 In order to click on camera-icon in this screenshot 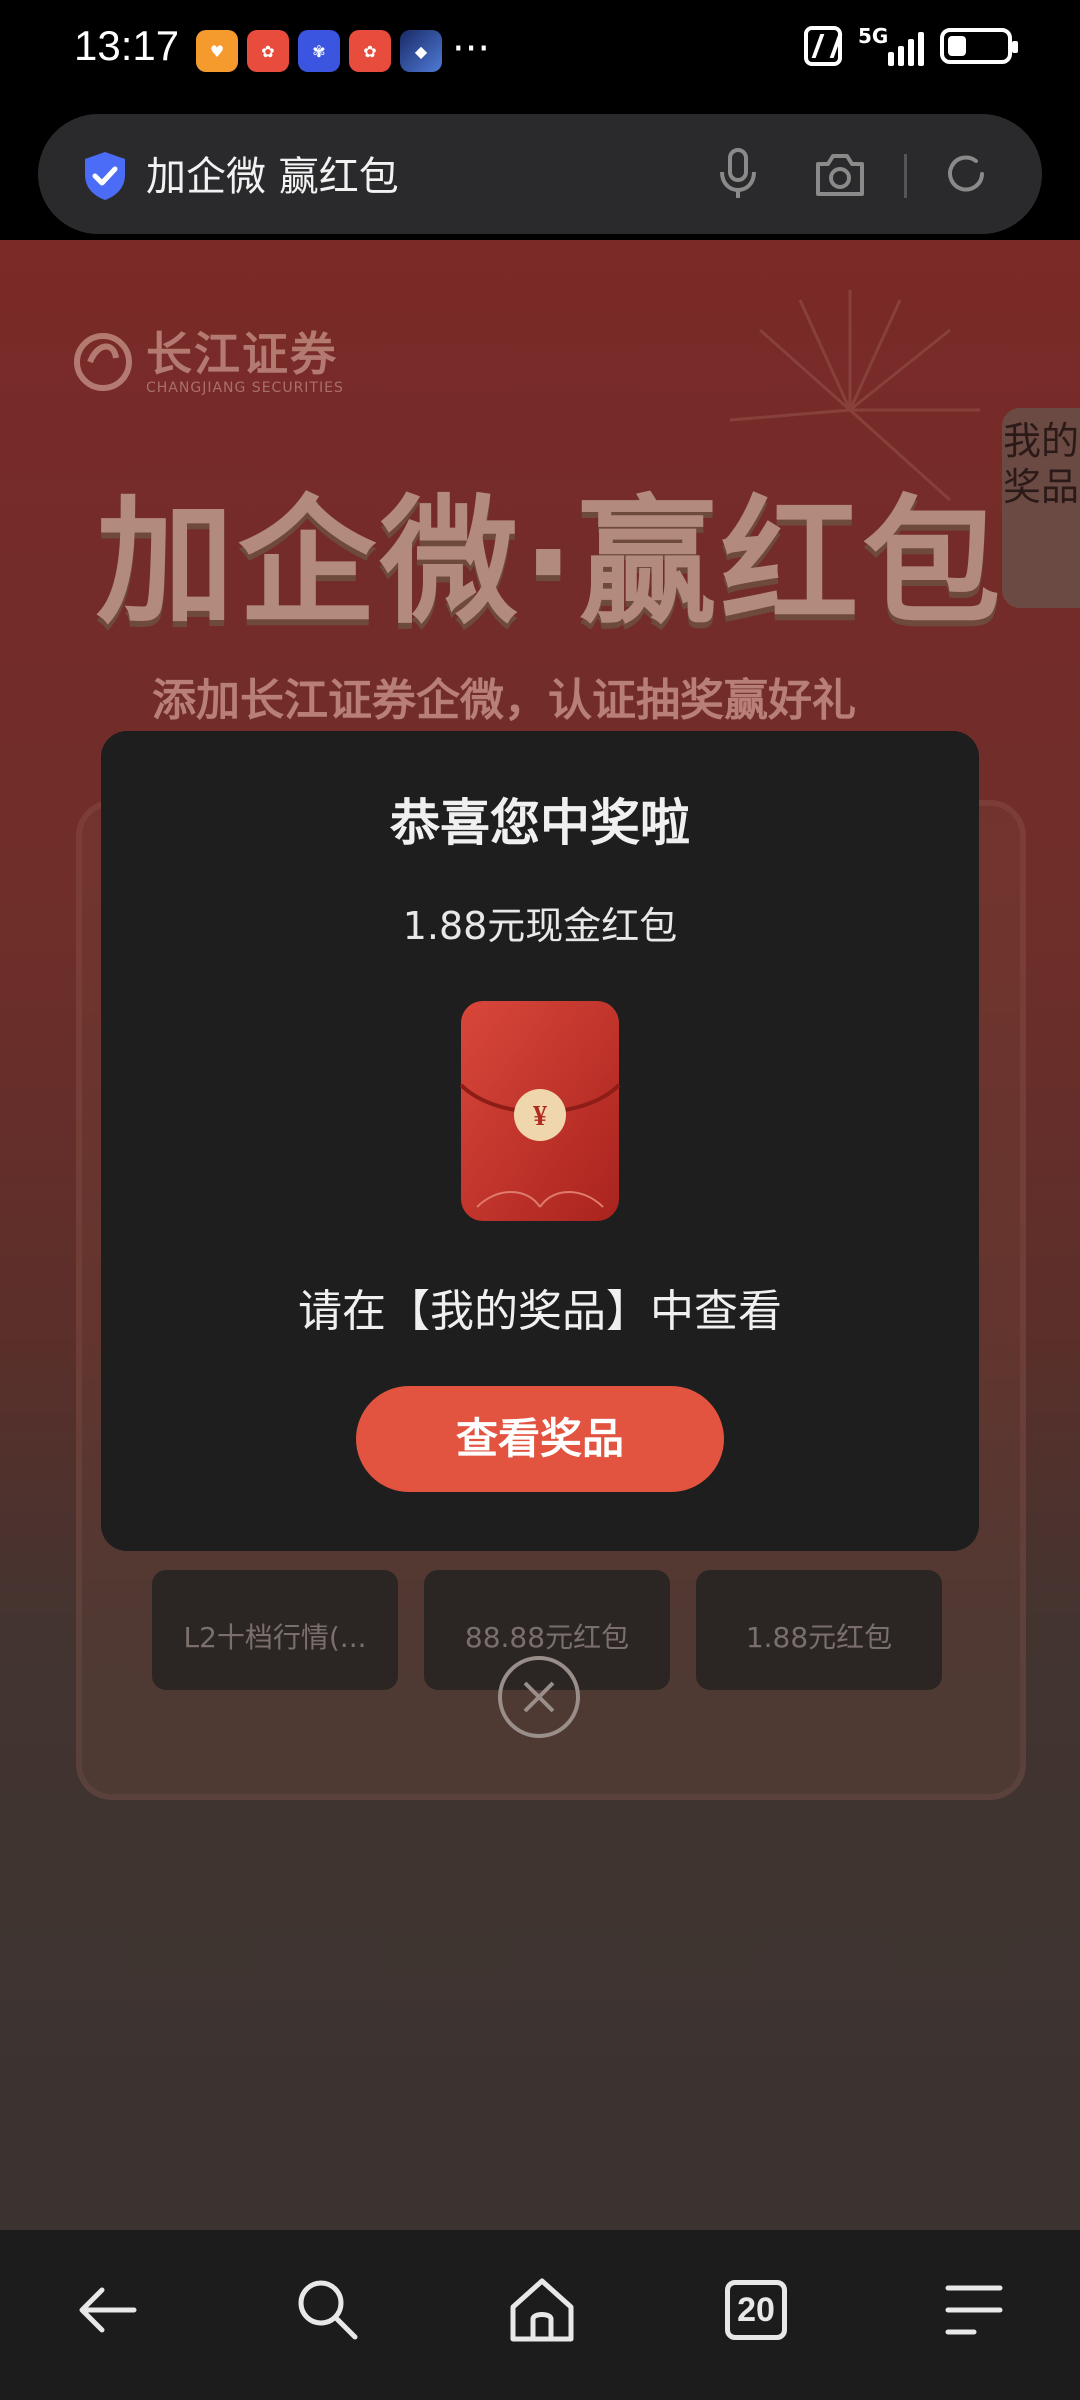, I will do `click(840, 175)`.